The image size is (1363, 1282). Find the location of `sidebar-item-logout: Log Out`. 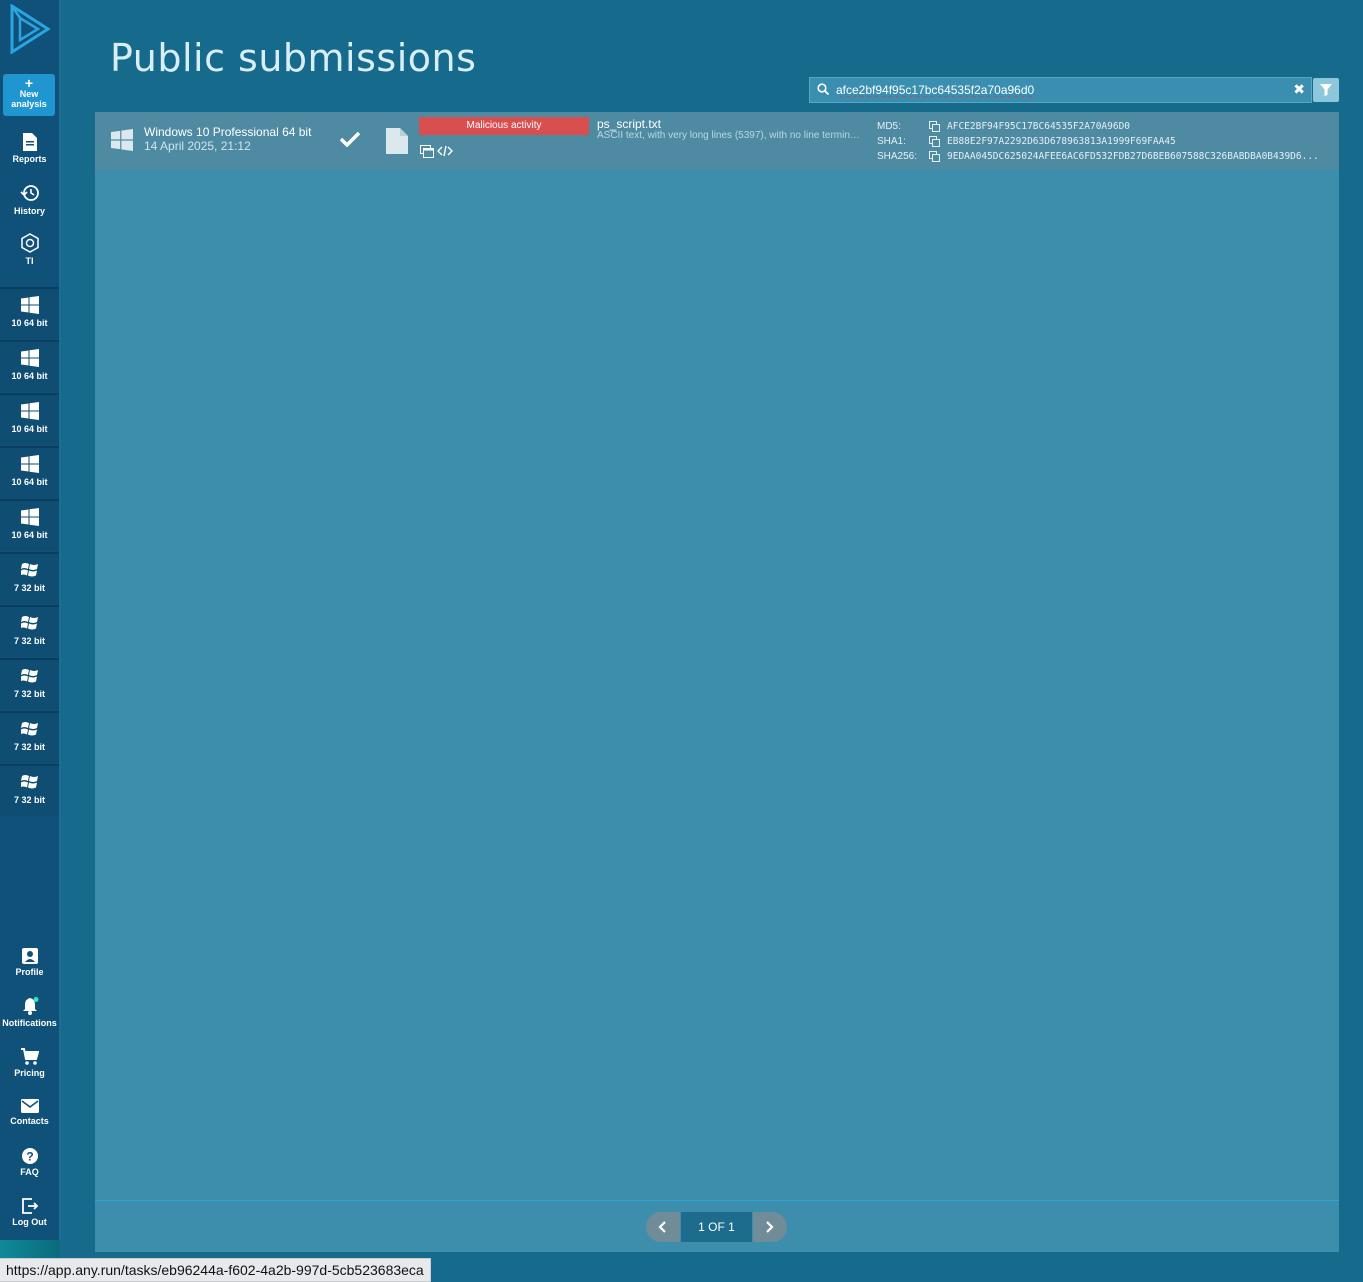

sidebar-item-logout: Log Out is located at coordinates (29, 1212).